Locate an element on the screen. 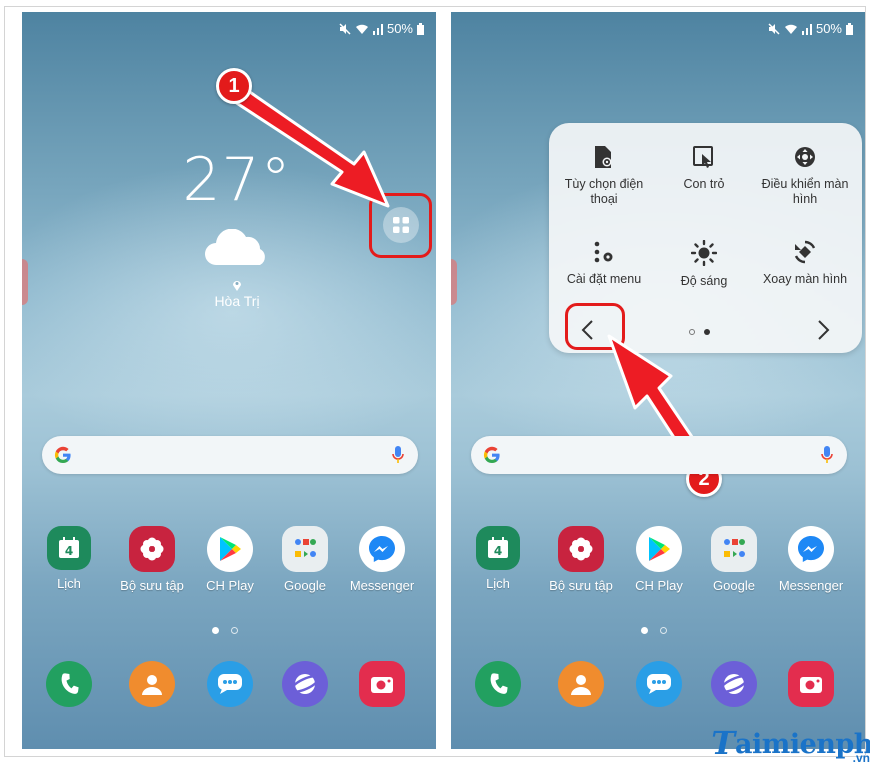  rotate-screen-icon is located at coordinates (805, 252).